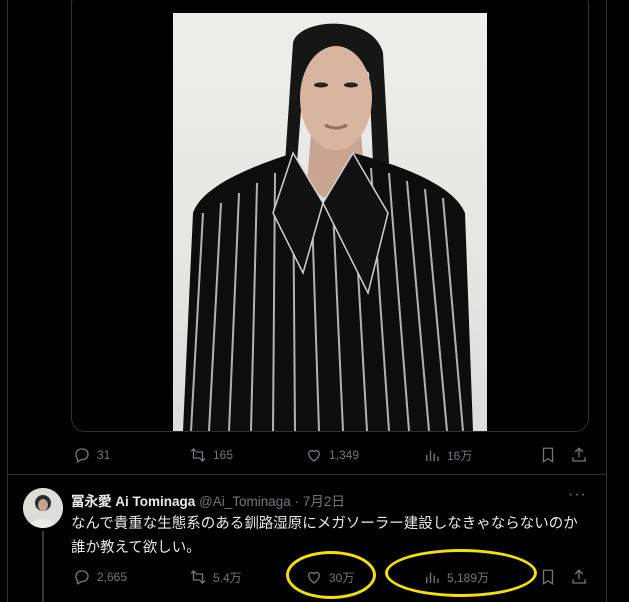 This screenshot has width=629, height=602. What do you see at coordinates (245, 501) in the screenshot?
I see `user-handle: @Ai_Tominaga` at bounding box center [245, 501].